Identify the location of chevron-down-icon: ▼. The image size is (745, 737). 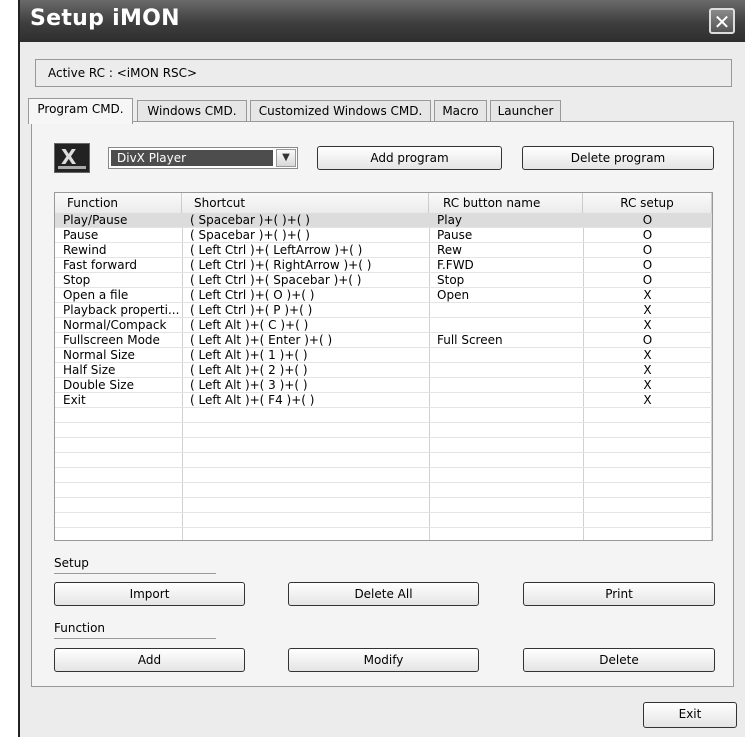
(286, 158).